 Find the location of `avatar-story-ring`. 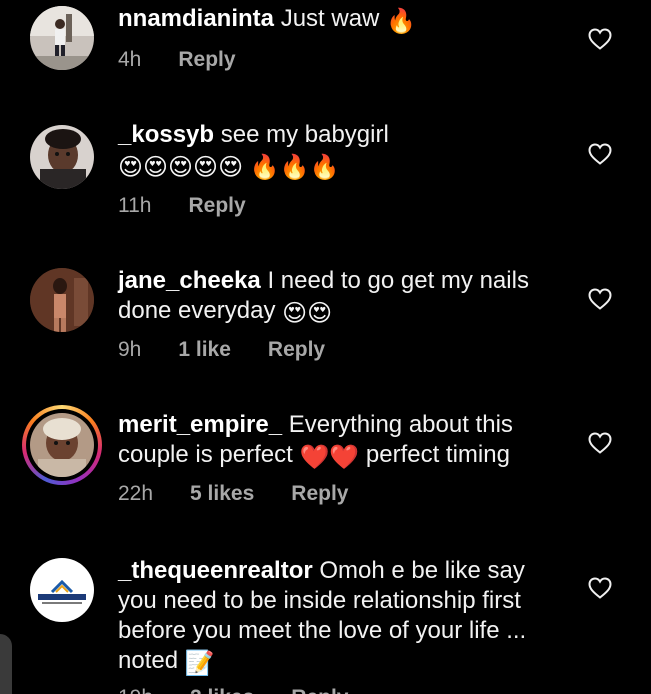

avatar-story-ring is located at coordinates (62, 445).